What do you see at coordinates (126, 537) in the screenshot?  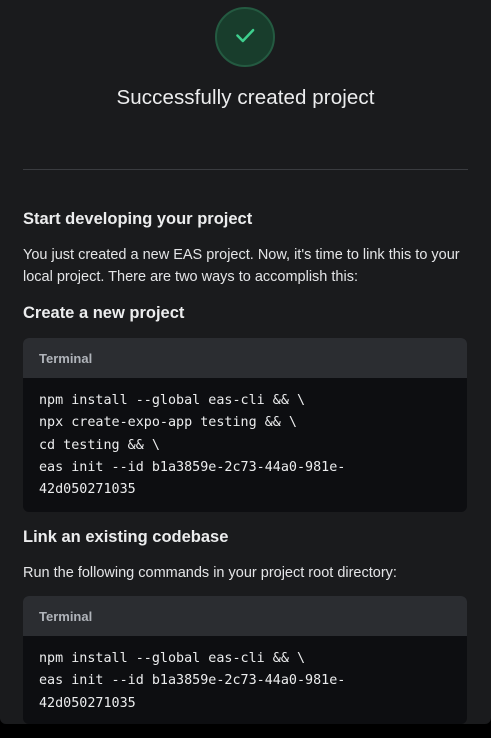 I see `link-existing-heading: Link an existing codebase` at bounding box center [126, 537].